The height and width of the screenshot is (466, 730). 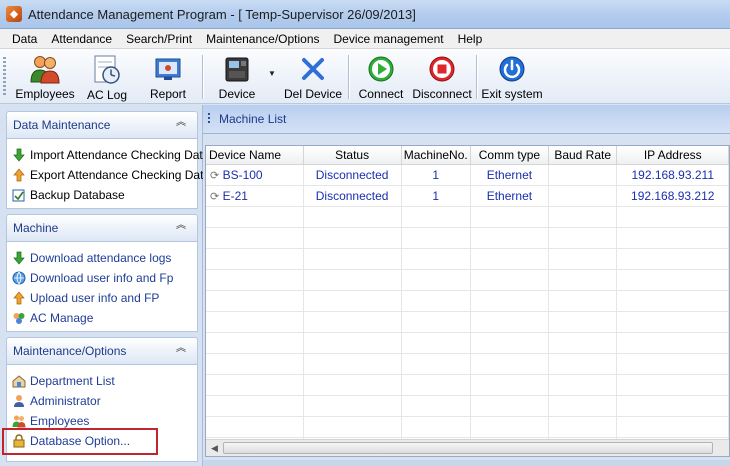 I want to click on disconnect-button: Disconnect, so click(x=442, y=77).